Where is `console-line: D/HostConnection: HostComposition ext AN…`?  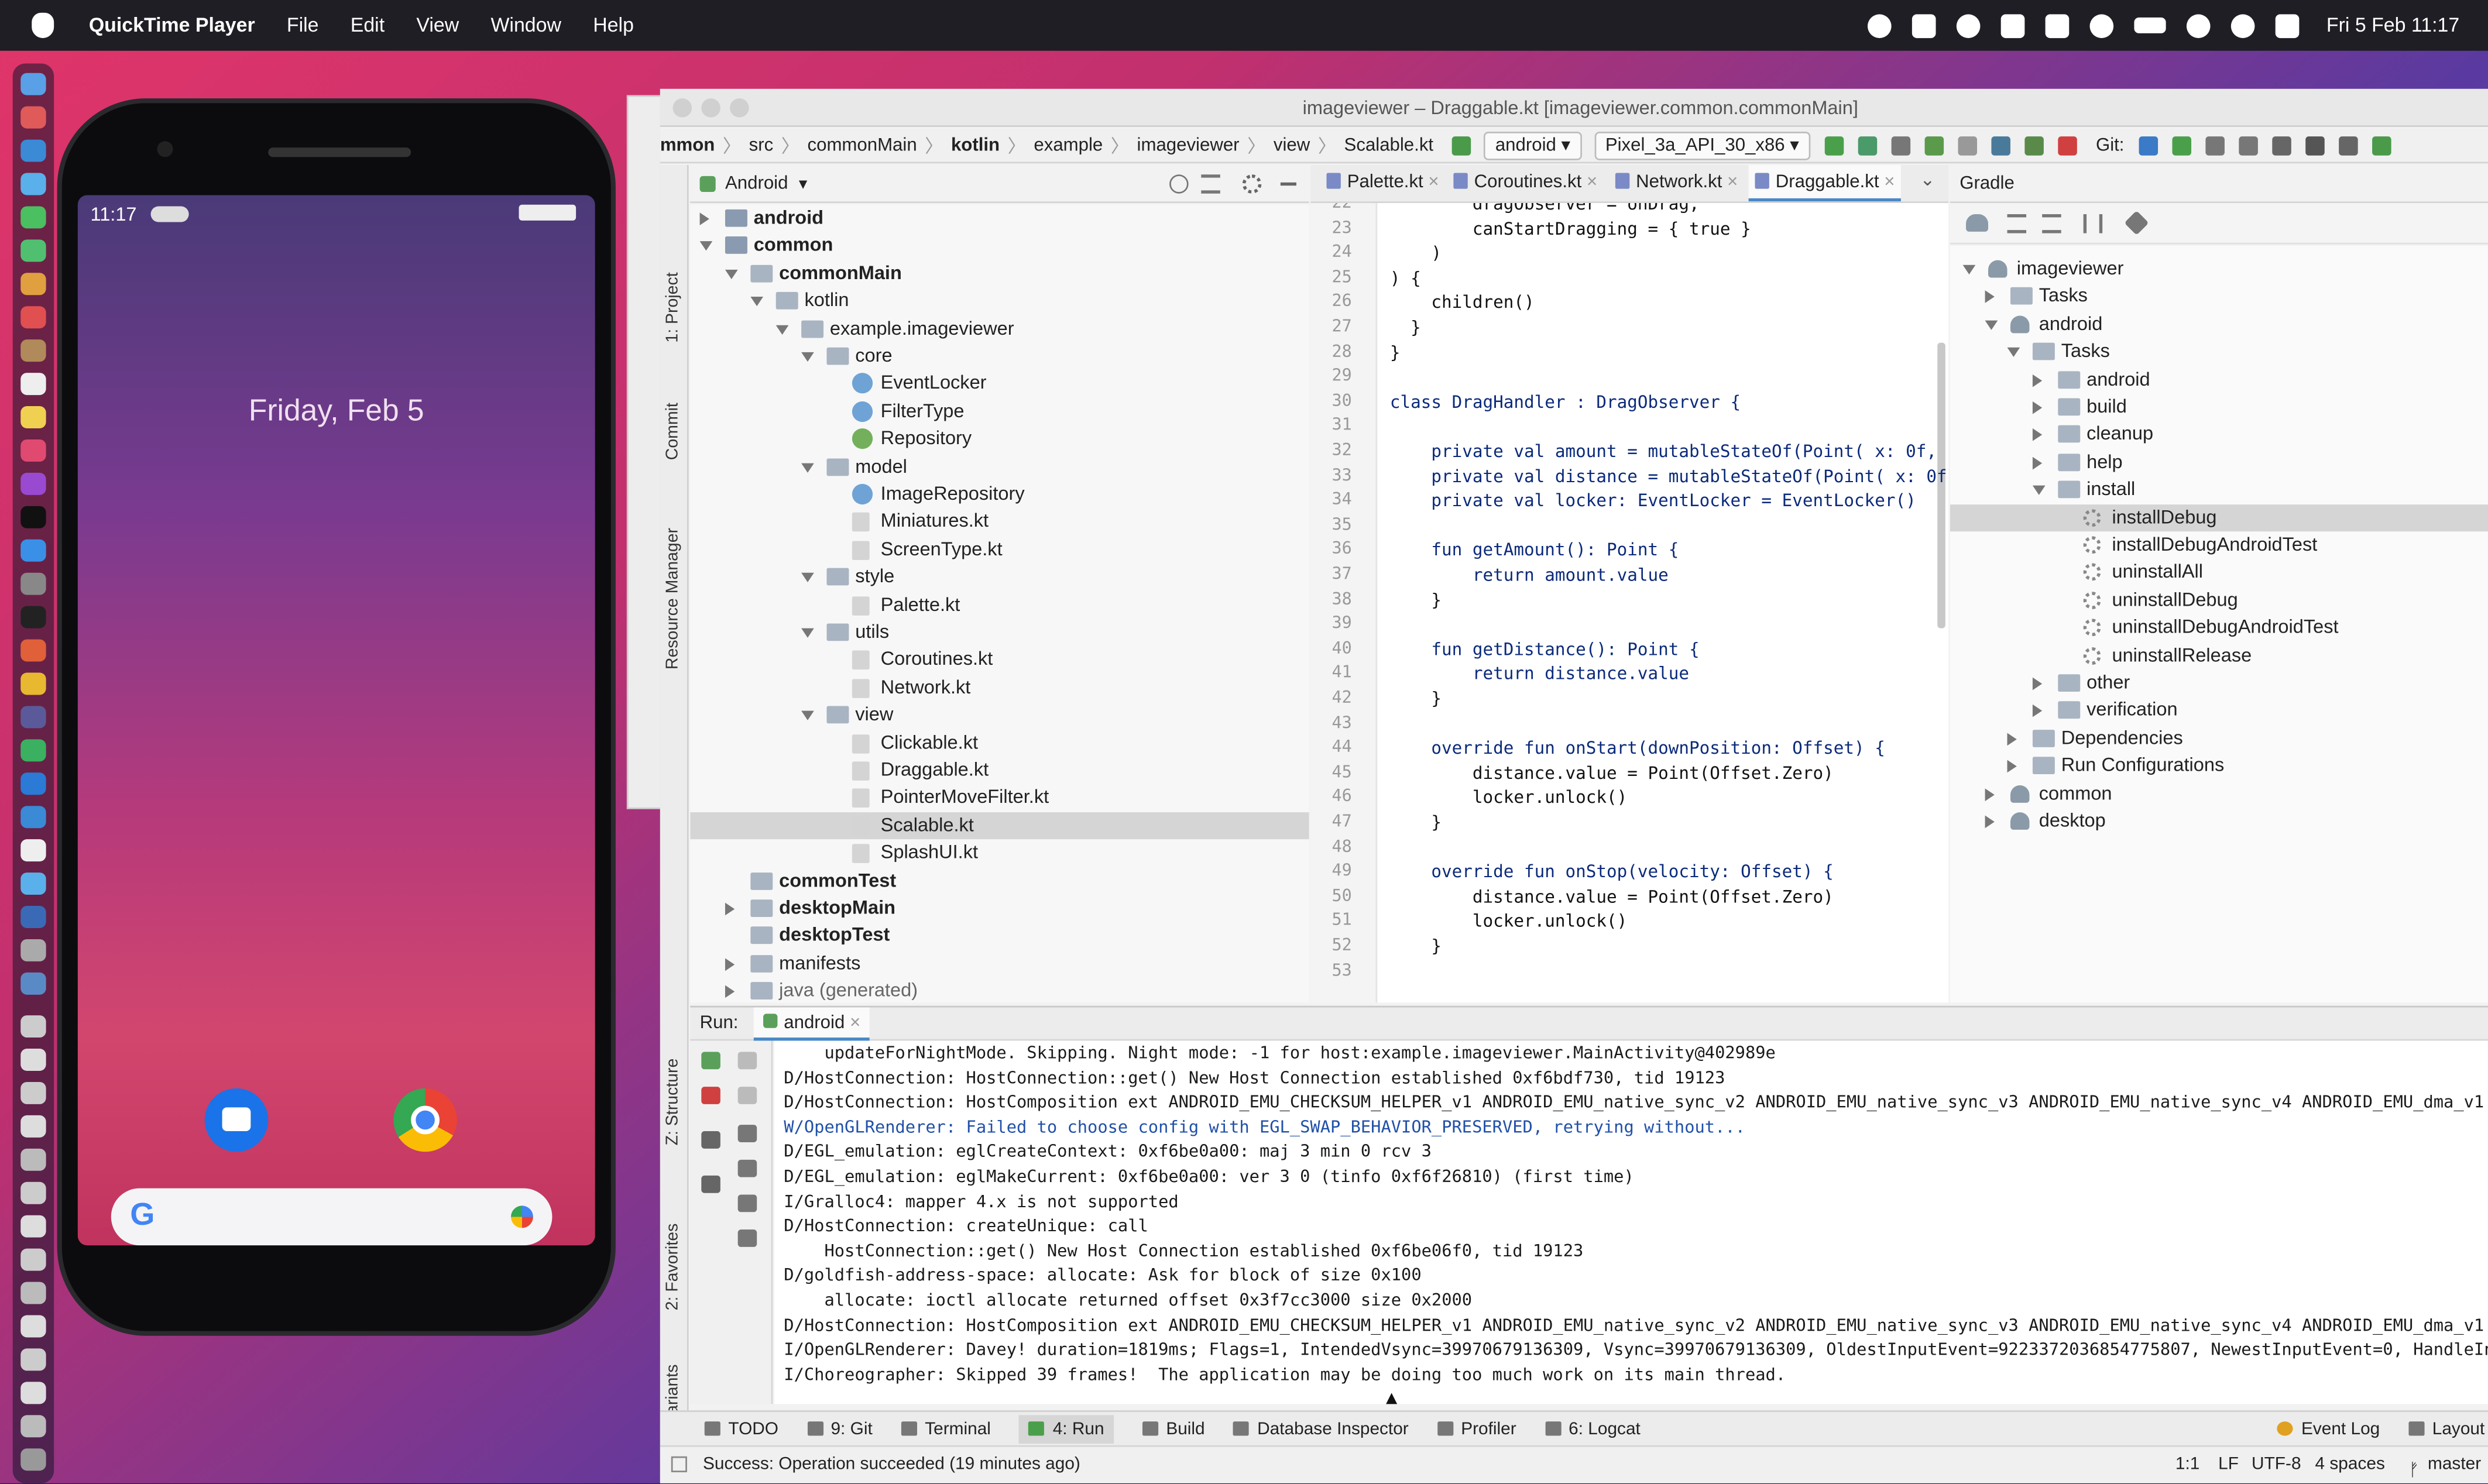 console-line: D/HostConnection: HostComposition ext AN… is located at coordinates (1636, 1103).